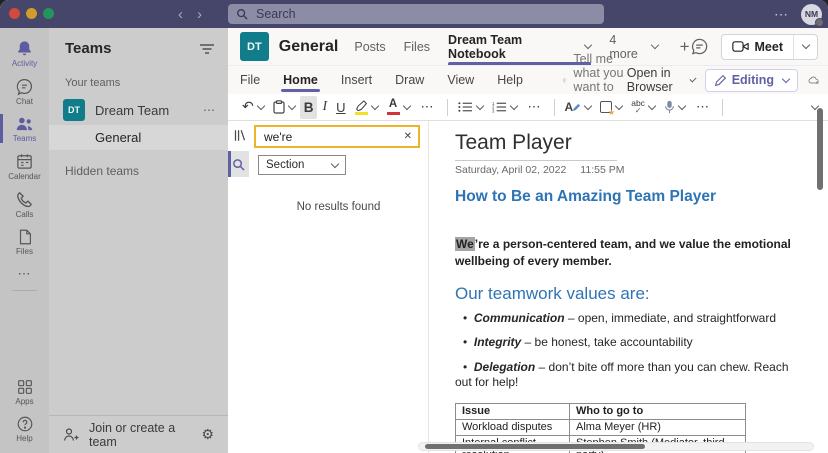  What do you see at coordinates (331, 136) in the screenshot?
I see `notebook-search-input` at bounding box center [331, 136].